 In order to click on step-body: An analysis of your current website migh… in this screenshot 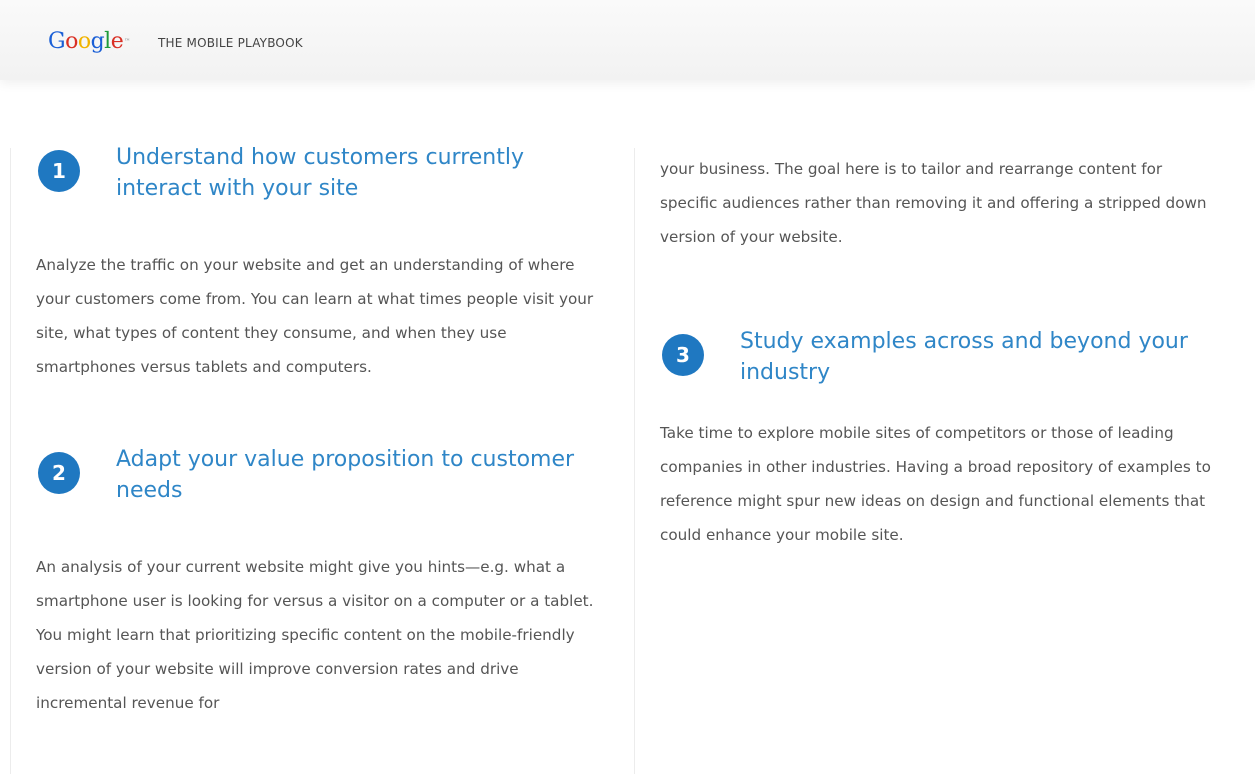, I will do `click(315, 635)`.